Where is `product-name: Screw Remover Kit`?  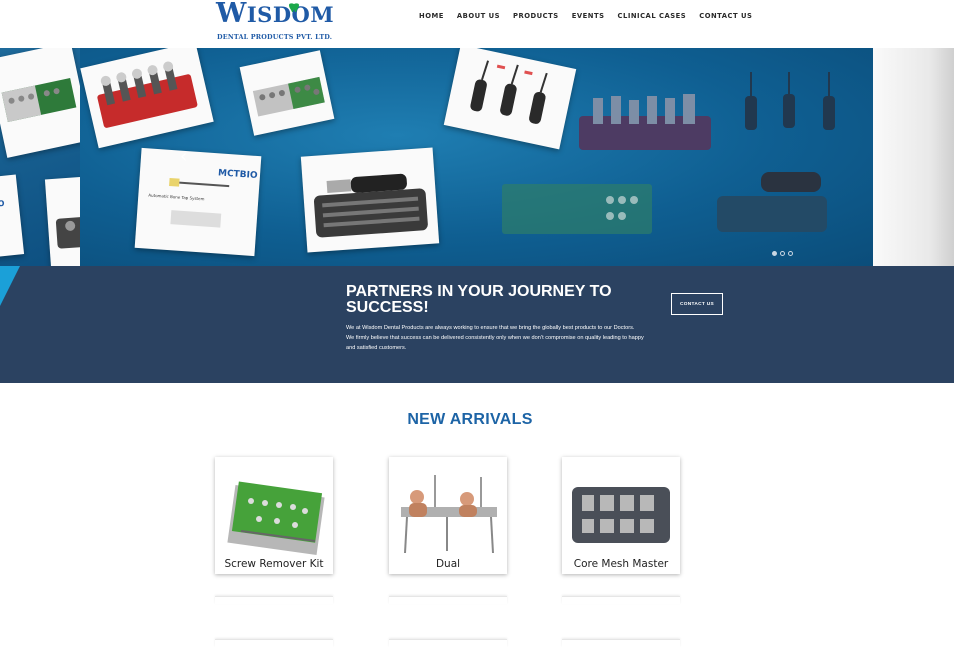
product-name: Screw Remover Kit is located at coordinates (274, 564).